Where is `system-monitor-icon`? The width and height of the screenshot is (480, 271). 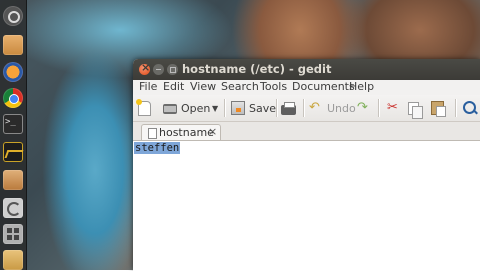 system-monitor-icon is located at coordinates (13, 152).